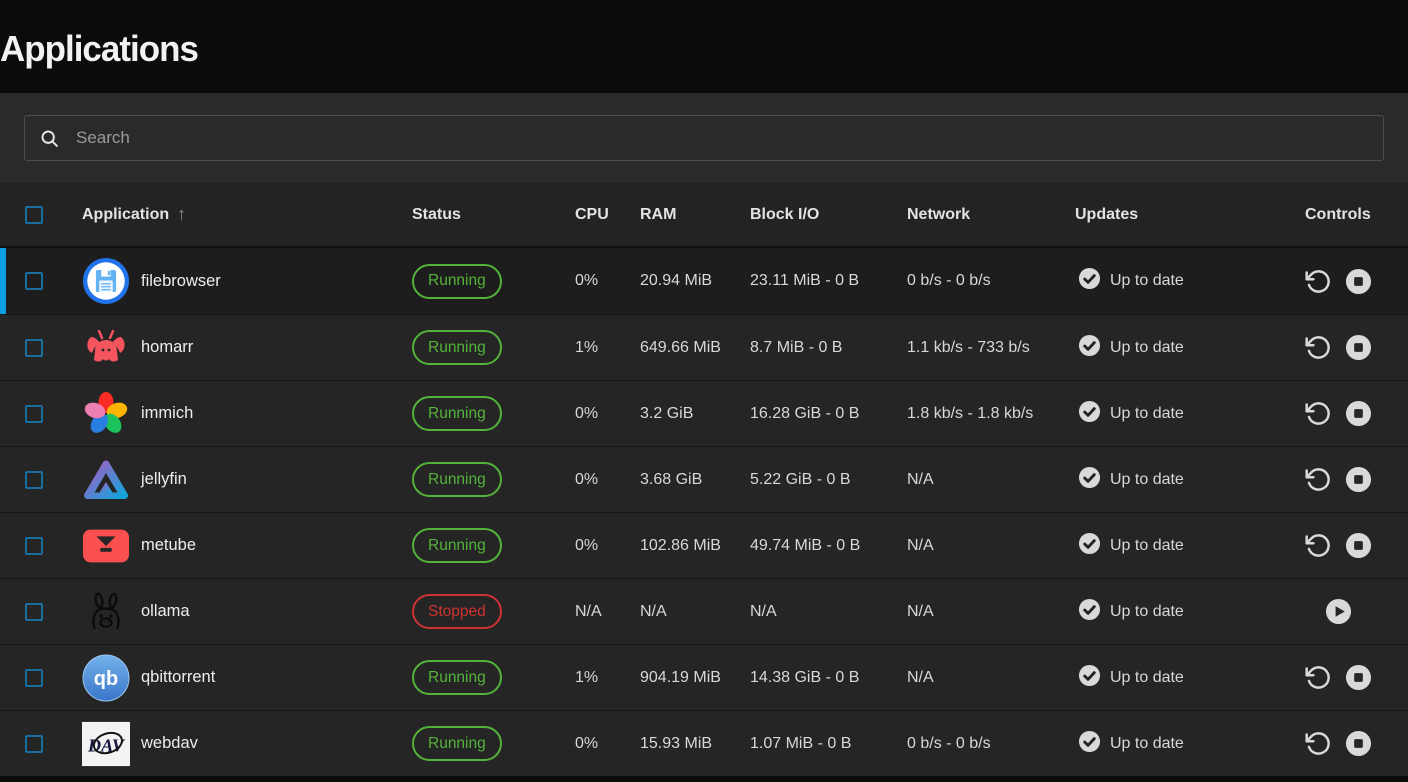 Image resolution: width=1408 pixels, height=782 pixels. What do you see at coordinates (606, 215) in the screenshot?
I see `column-cpu: CPU` at bounding box center [606, 215].